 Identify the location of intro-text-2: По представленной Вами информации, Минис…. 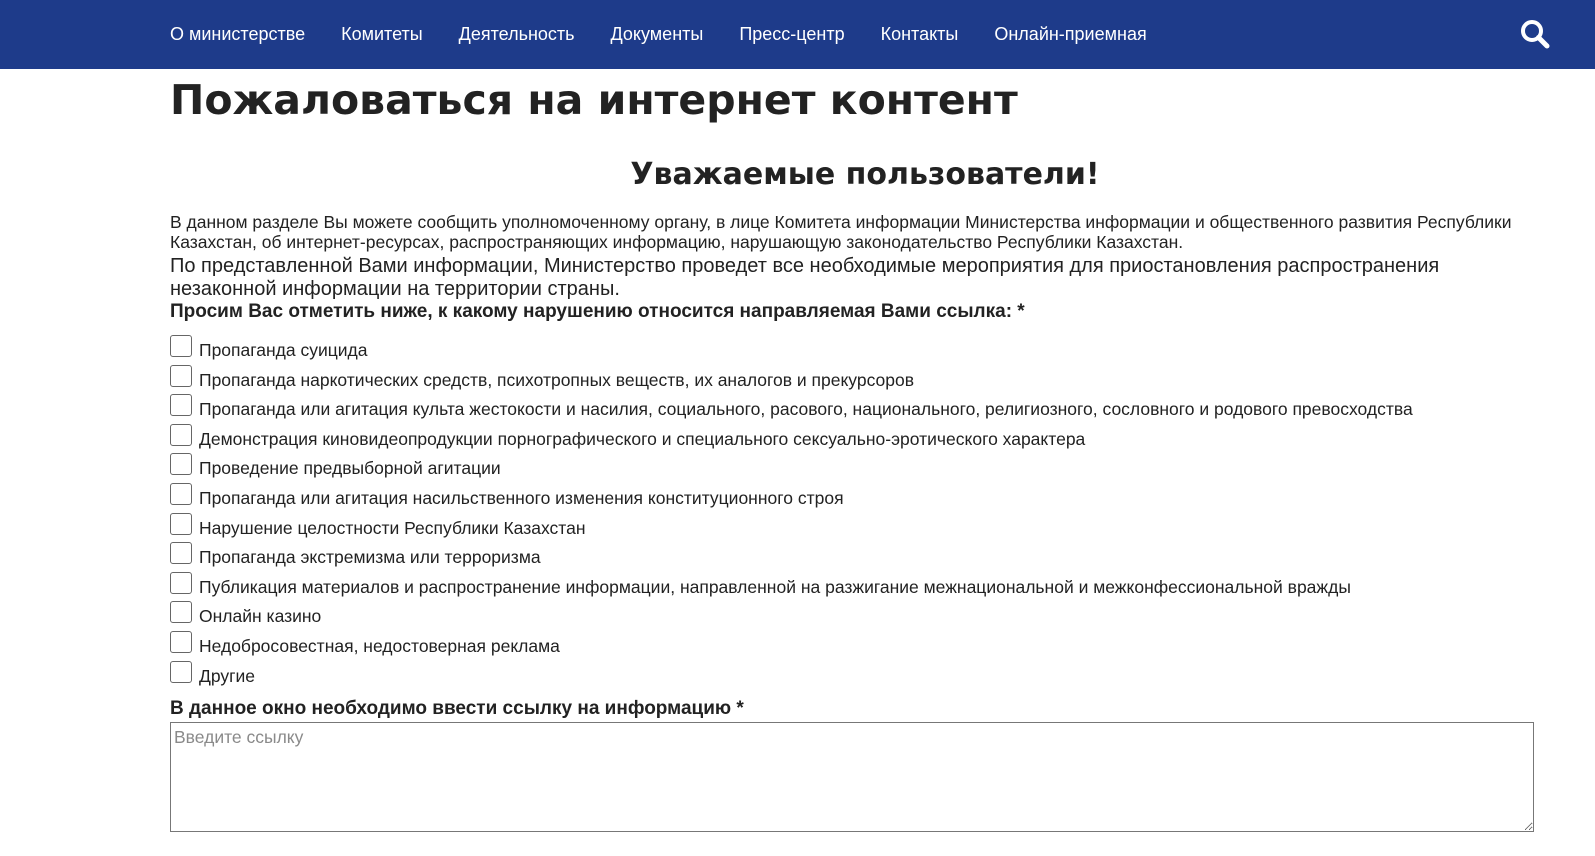
(805, 277).